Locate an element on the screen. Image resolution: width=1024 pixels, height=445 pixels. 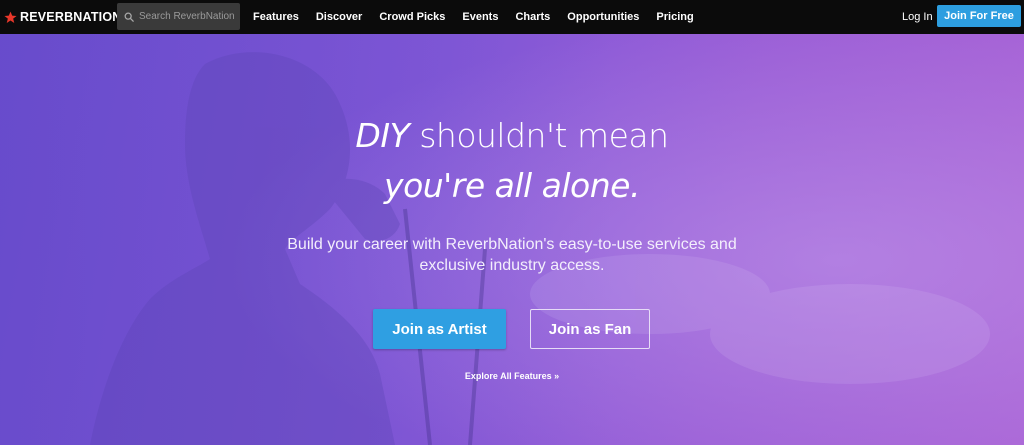
reverbnation-logo: REVERBNATION ™ is located at coordinates (65, 17).